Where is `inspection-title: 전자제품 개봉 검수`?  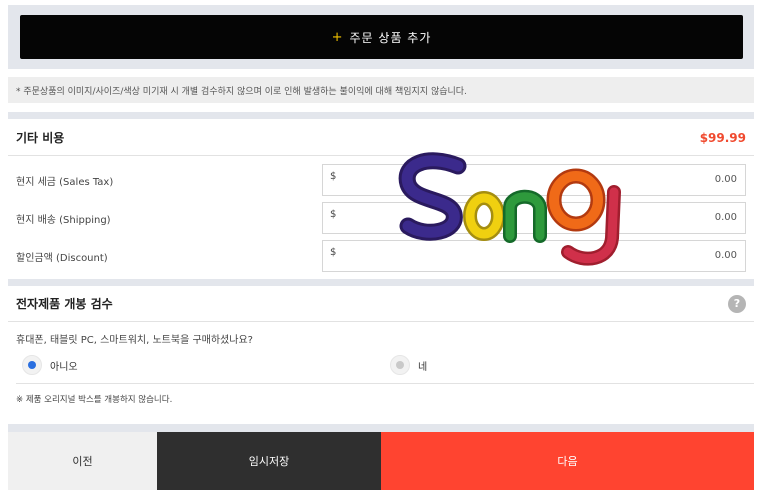
inspection-title: 전자제품 개봉 검수 is located at coordinates (64, 304).